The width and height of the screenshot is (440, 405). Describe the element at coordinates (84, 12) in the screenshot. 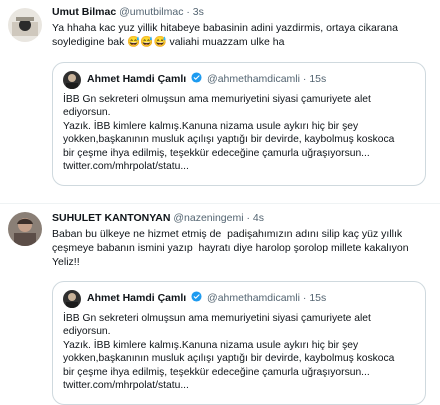

I see `author-name: Umut Bilmac` at that location.